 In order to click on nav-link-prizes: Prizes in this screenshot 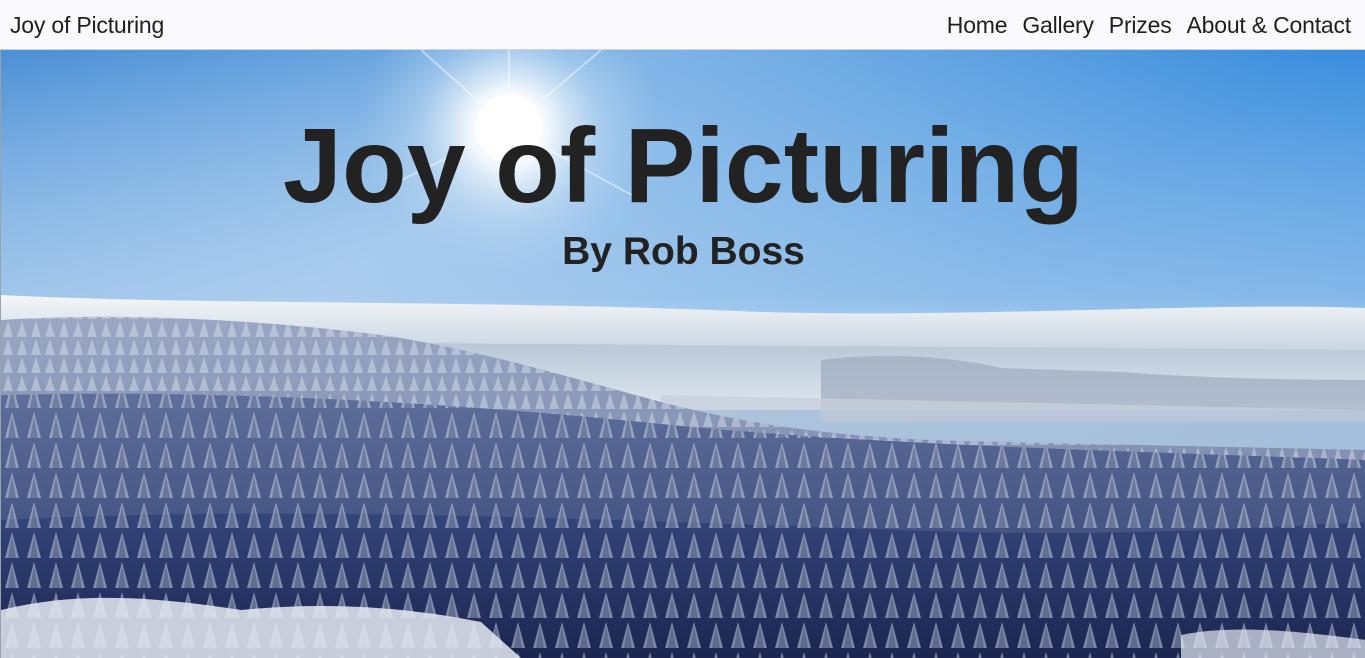, I will do `click(1140, 25)`.